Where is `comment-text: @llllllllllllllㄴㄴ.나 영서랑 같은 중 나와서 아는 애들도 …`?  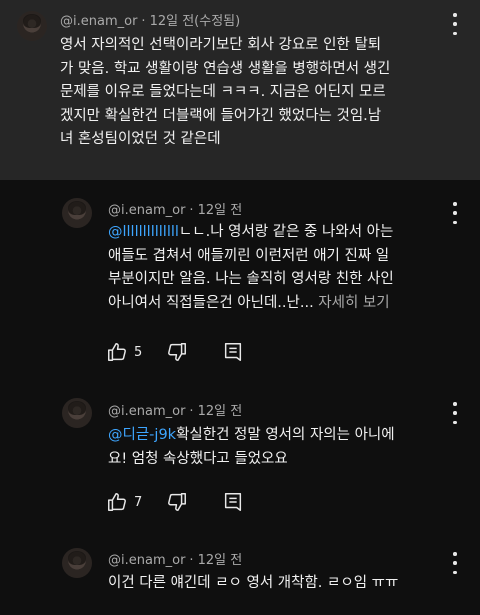
comment-text: @llllllllllllllㄴㄴ.나 영서랑 같은 중 나와서 아는 애들도 … is located at coordinates (283, 268).